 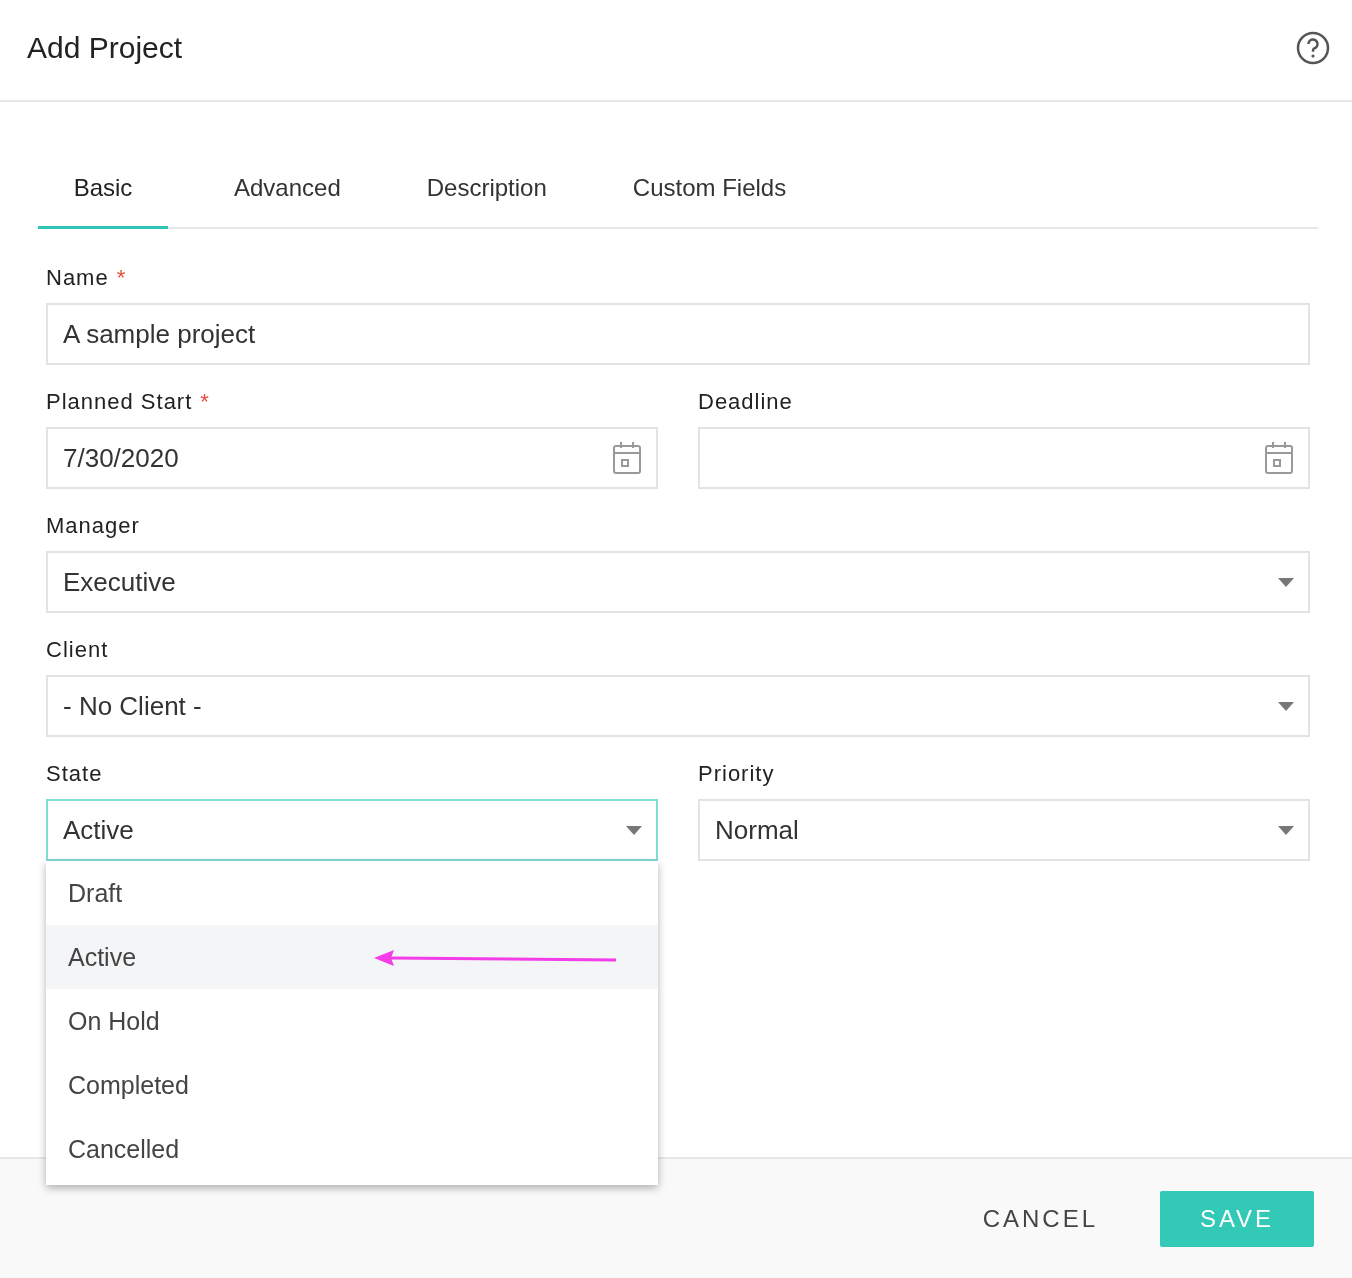 What do you see at coordinates (77, 277) in the screenshot?
I see `field-label: Name` at bounding box center [77, 277].